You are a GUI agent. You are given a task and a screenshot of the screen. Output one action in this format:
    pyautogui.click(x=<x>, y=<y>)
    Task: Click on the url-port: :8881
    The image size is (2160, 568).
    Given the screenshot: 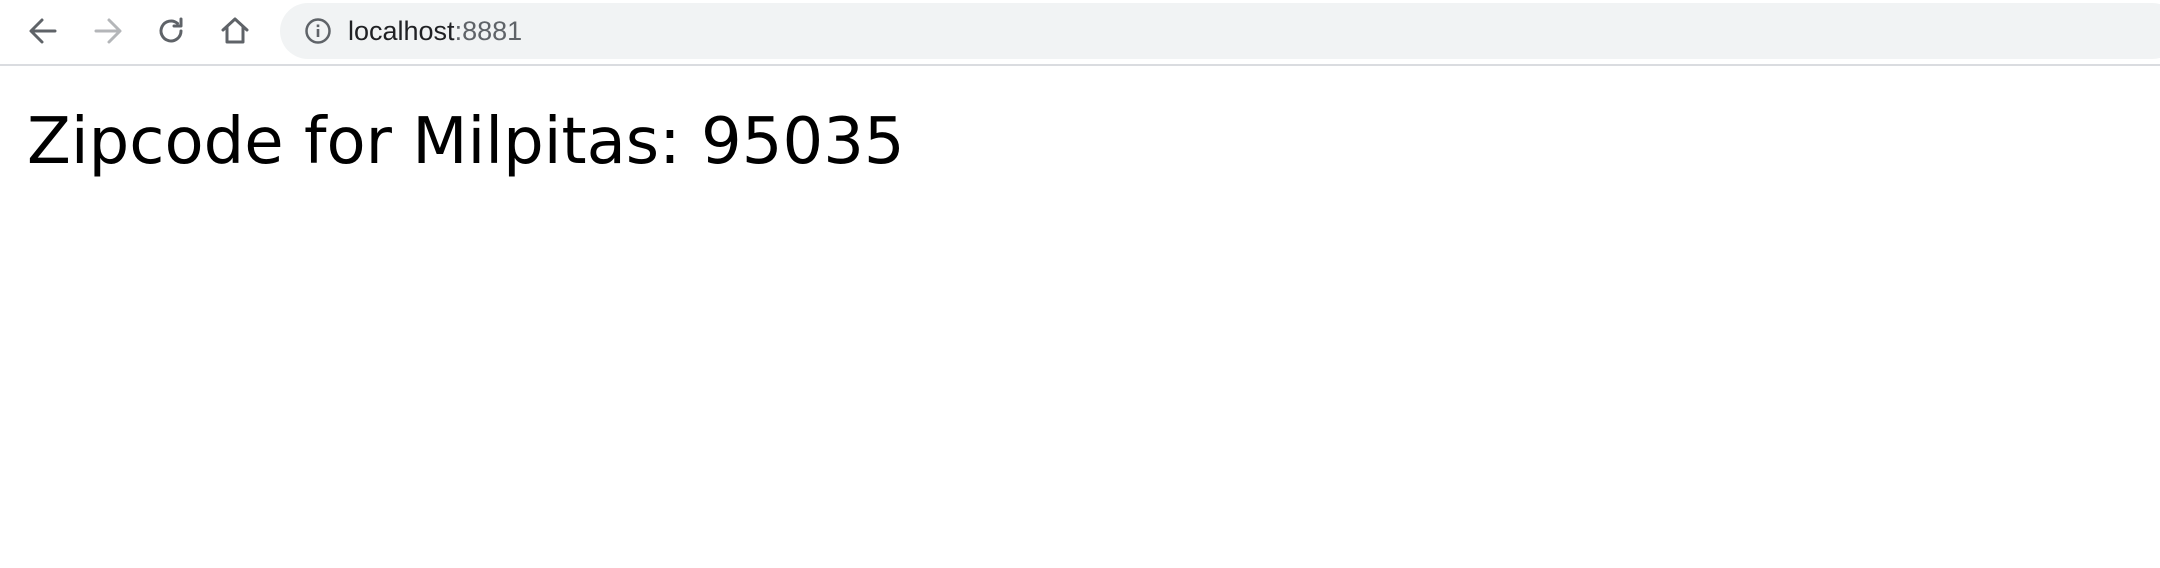 What is the action you would take?
    pyautogui.click(x=488, y=31)
    